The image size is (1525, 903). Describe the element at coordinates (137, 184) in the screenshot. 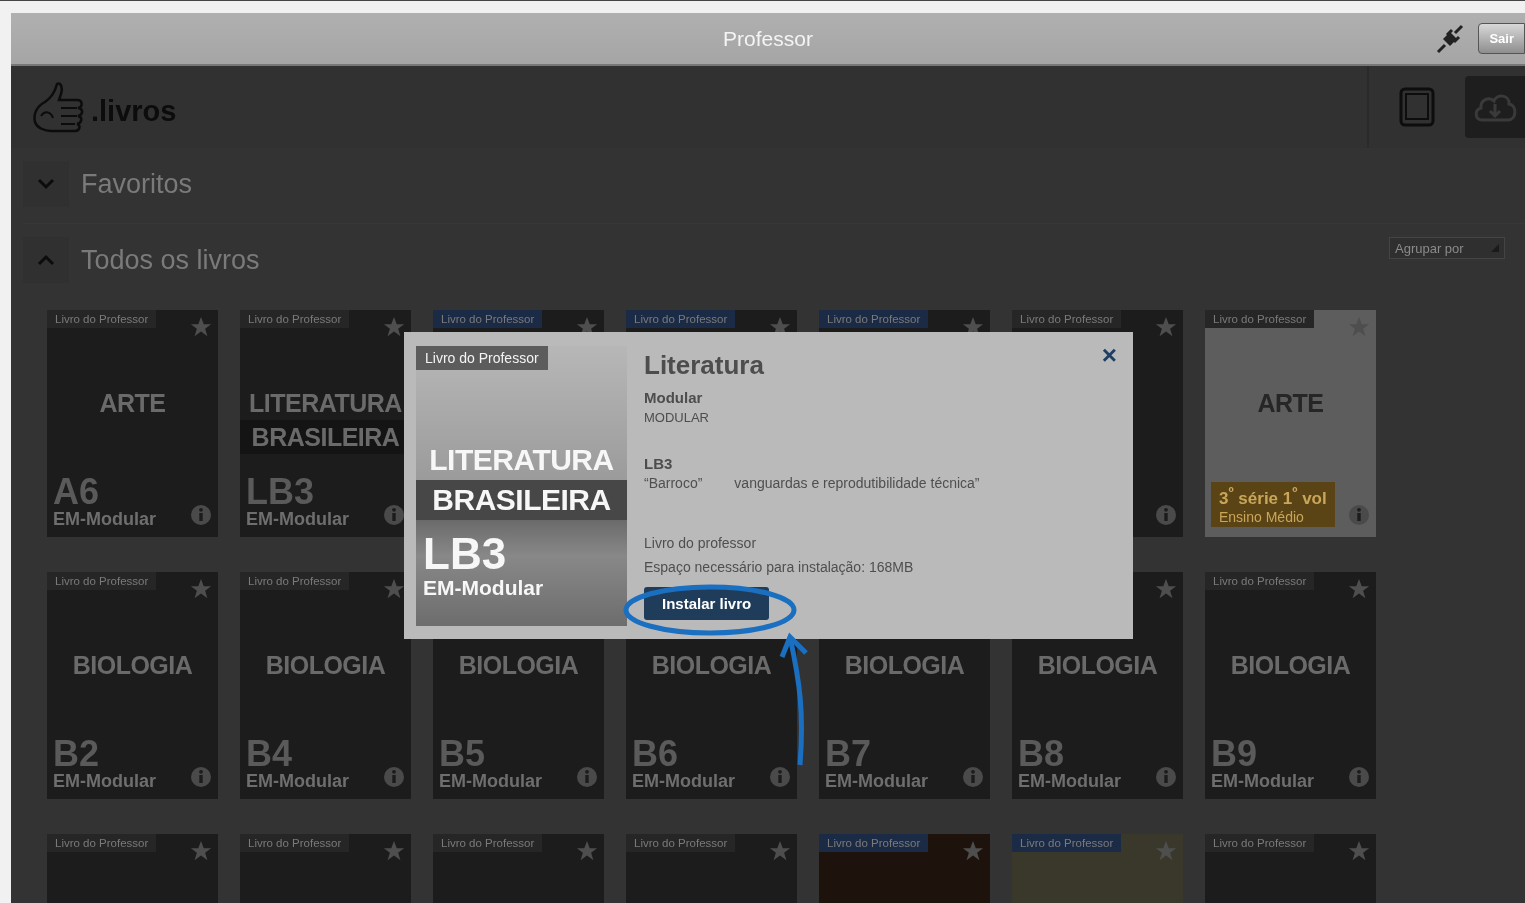

I see `section-title: Favoritos` at that location.